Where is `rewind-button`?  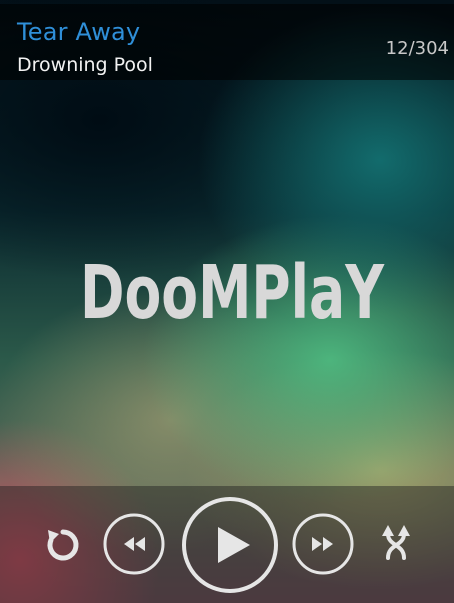 rewind-button is located at coordinates (134, 544).